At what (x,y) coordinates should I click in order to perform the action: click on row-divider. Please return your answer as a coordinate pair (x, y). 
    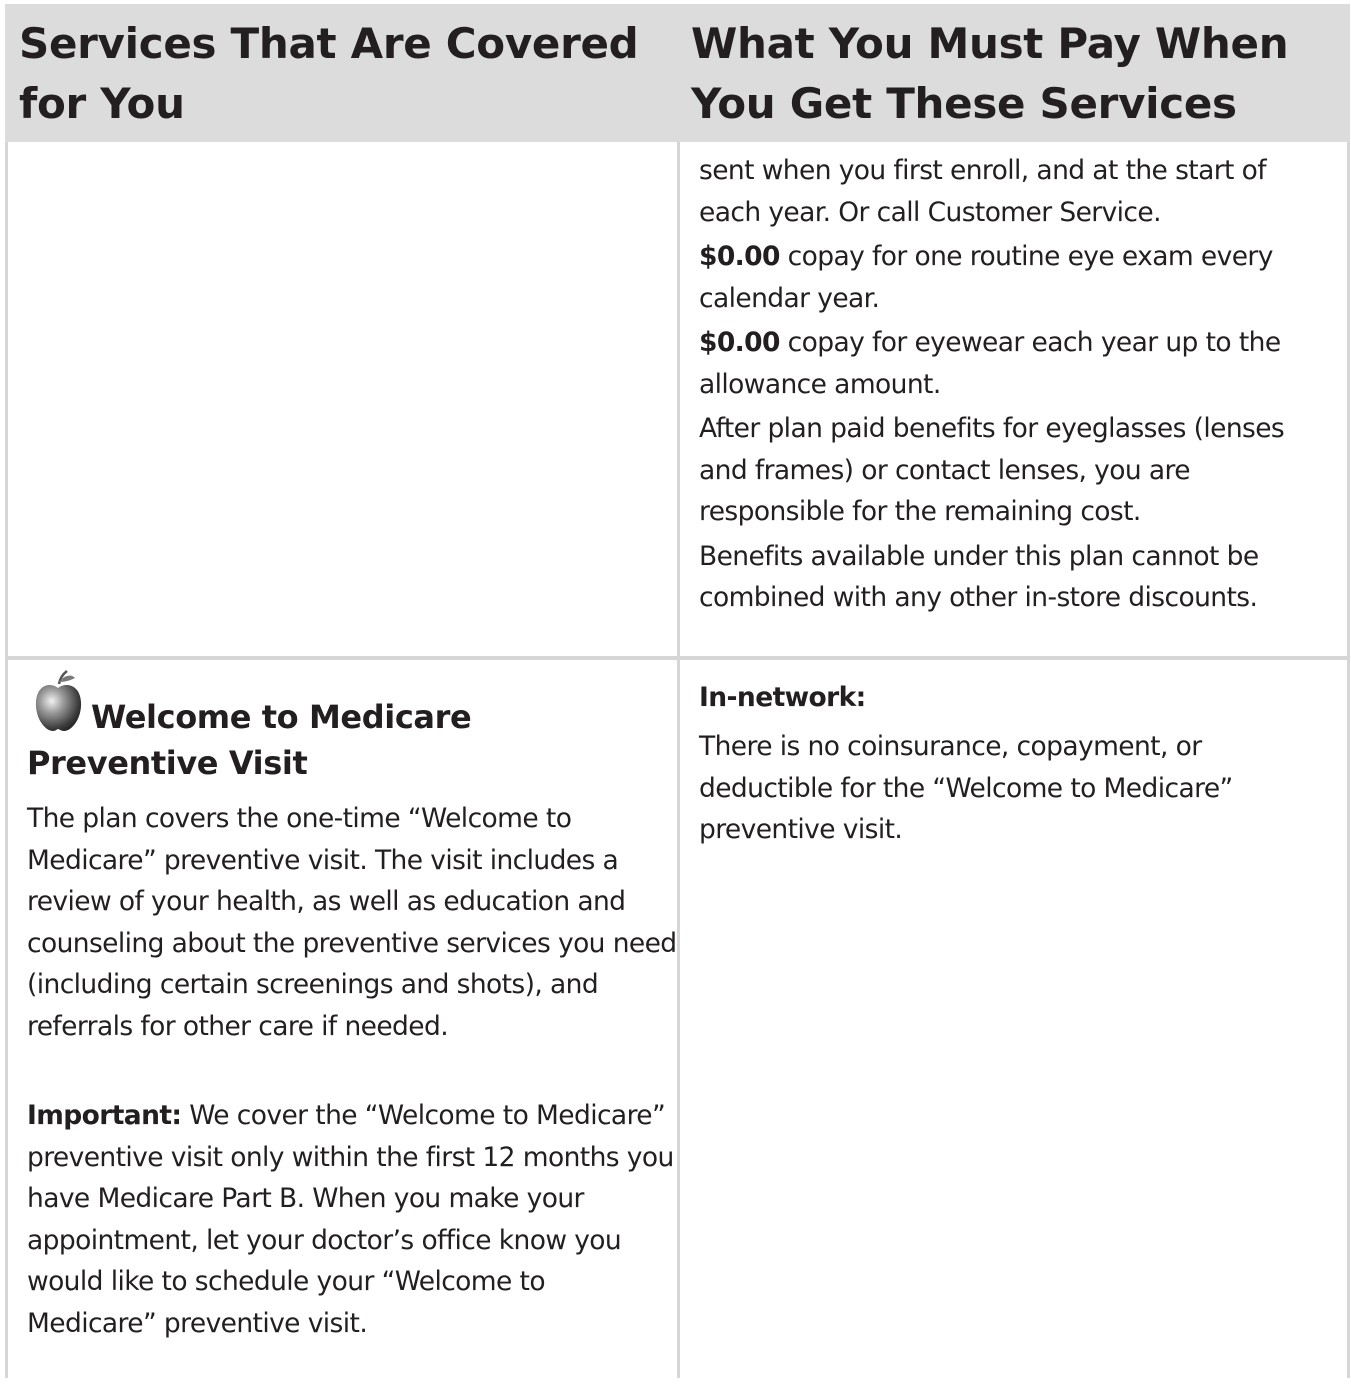
    Looking at the image, I should click on (677, 658).